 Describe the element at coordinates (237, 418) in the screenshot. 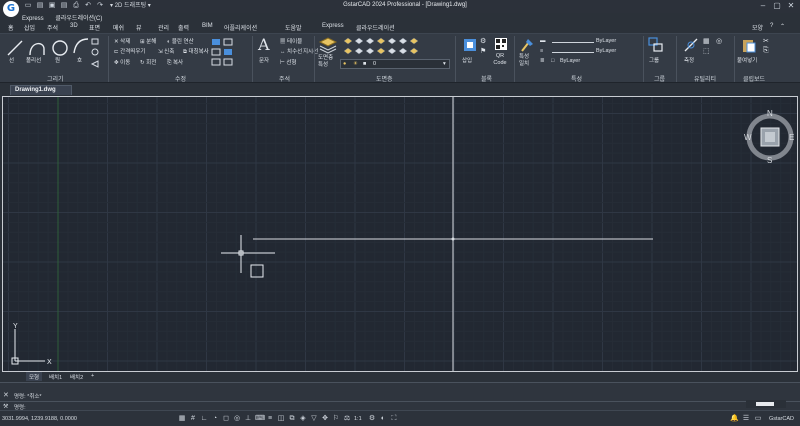

I see `otrack-icon: ◎` at that location.